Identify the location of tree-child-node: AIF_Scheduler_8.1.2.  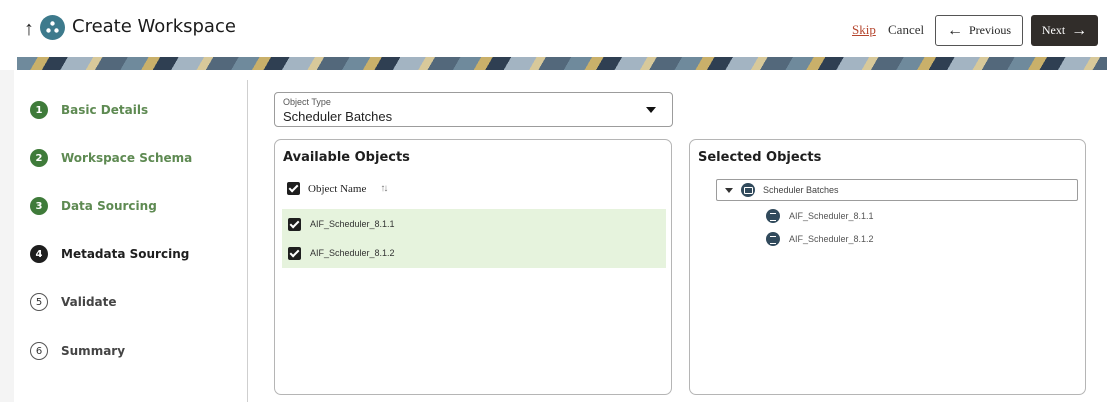
(820, 239).